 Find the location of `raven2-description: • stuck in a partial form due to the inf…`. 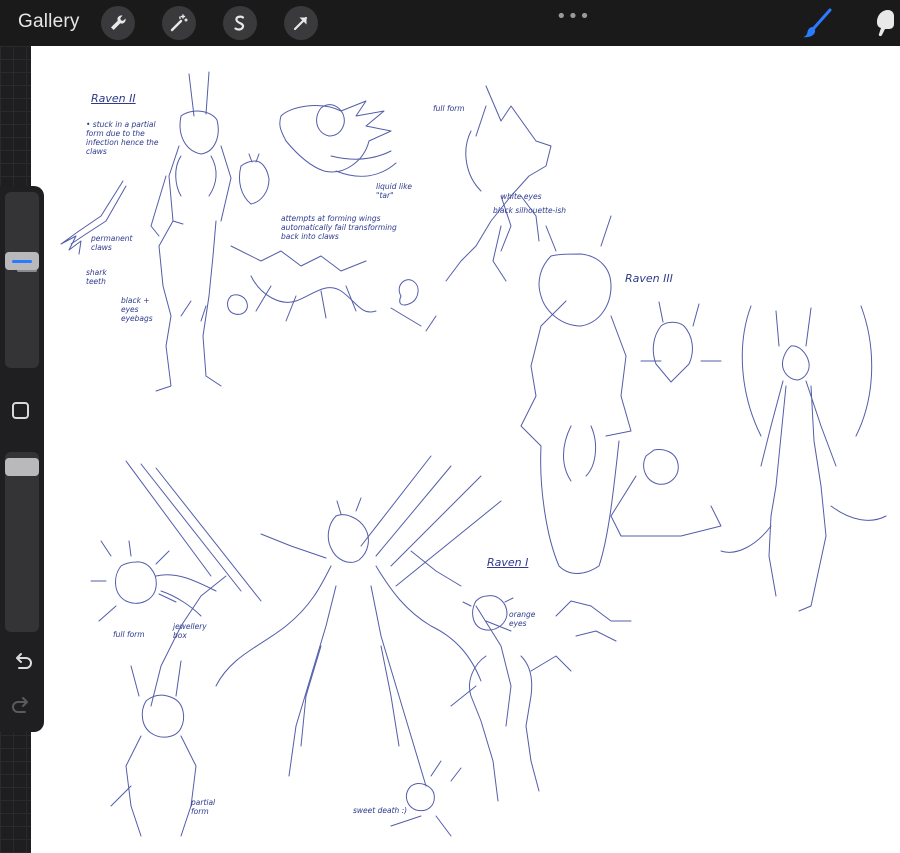

raven2-description: • stuck in a partial form due to the inf… is located at coordinates (122, 138).